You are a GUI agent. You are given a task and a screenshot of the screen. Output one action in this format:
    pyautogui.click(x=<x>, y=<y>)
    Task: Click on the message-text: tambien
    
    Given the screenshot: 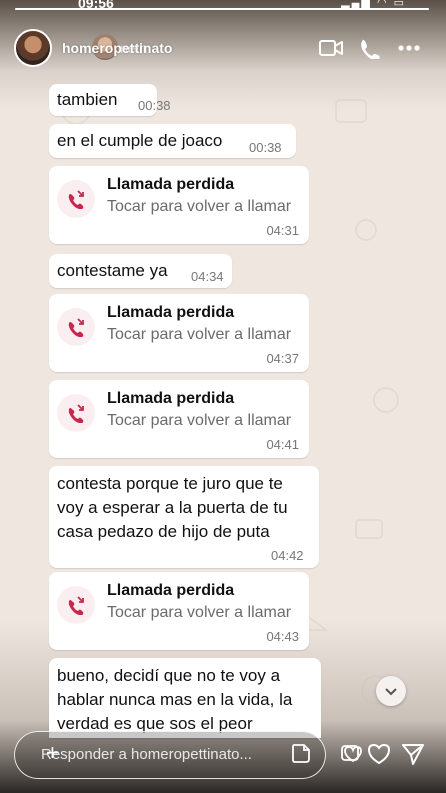 What is the action you would take?
    pyautogui.click(x=87, y=99)
    